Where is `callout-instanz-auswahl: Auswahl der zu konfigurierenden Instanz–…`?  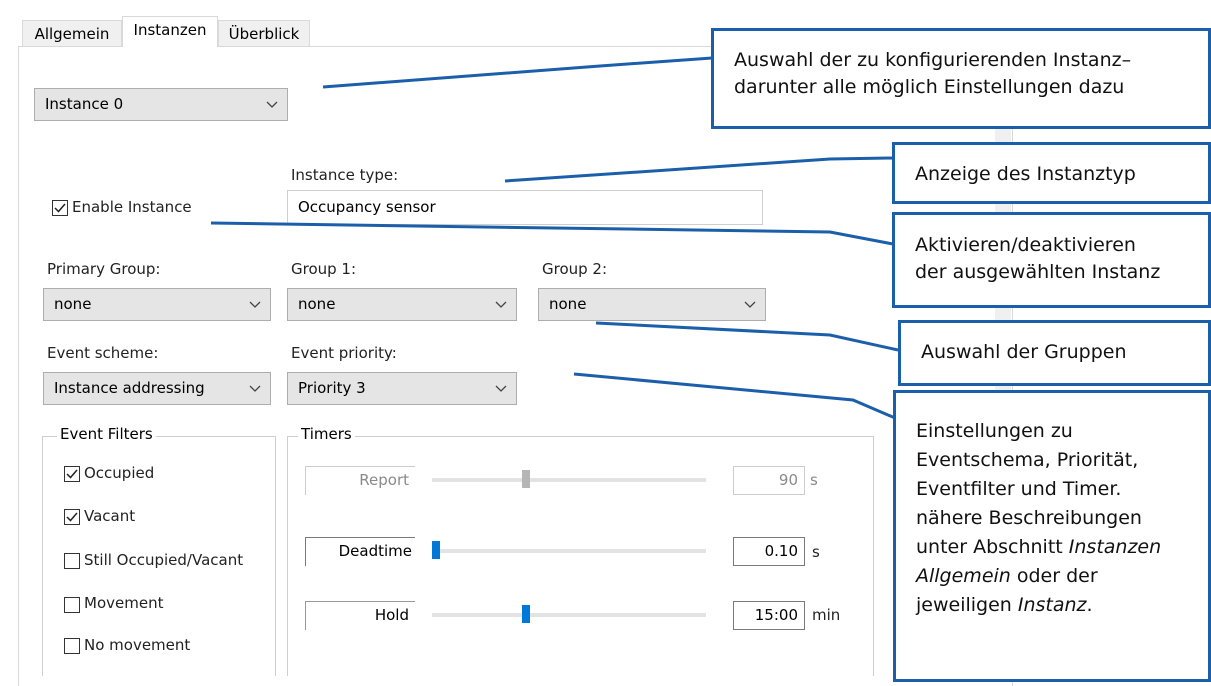 callout-instanz-auswahl: Auswahl der zu konfigurierenden Instanz–… is located at coordinates (961, 78).